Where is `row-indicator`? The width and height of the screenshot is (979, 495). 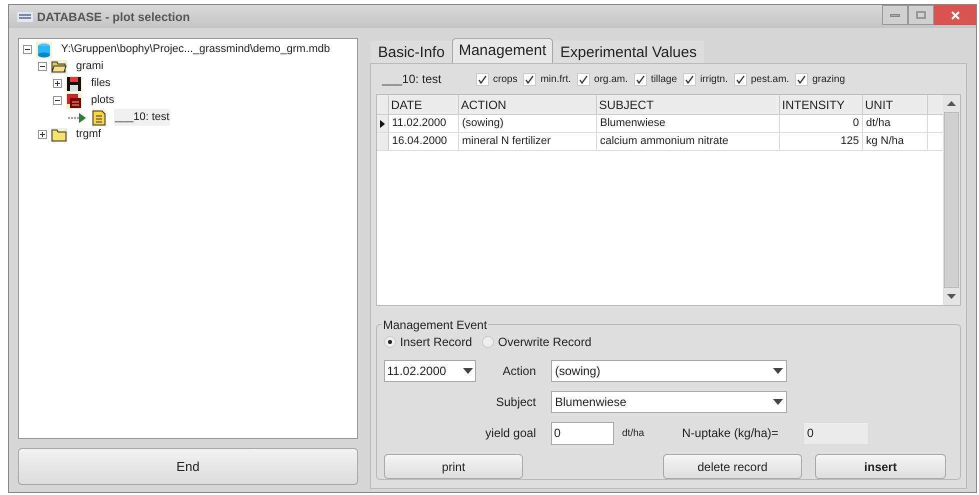 row-indicator is located at coordinates (383, 123).